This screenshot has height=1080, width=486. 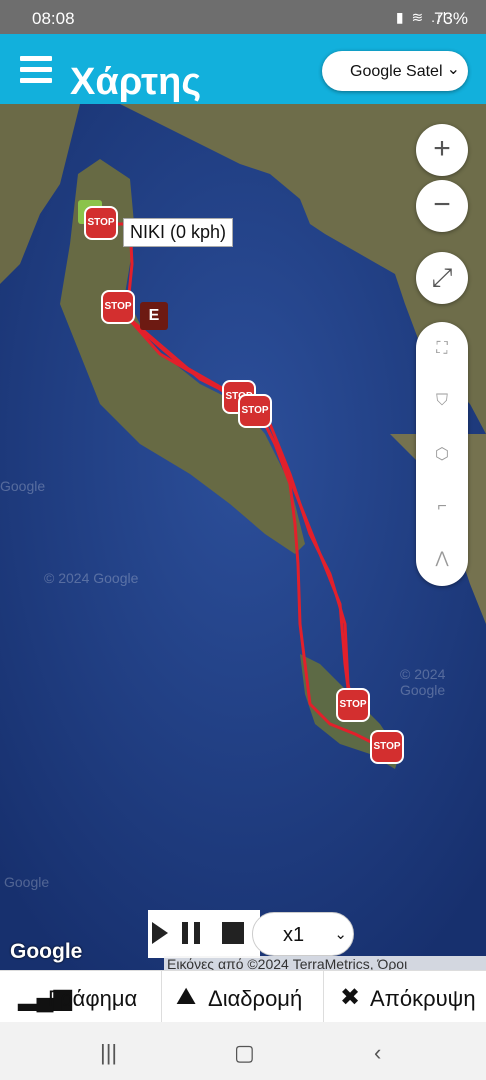 What do you see at coordinates (442, 150) in the screenshot?
I see `zoom-in-button: +` at bounding box center [442, 150].